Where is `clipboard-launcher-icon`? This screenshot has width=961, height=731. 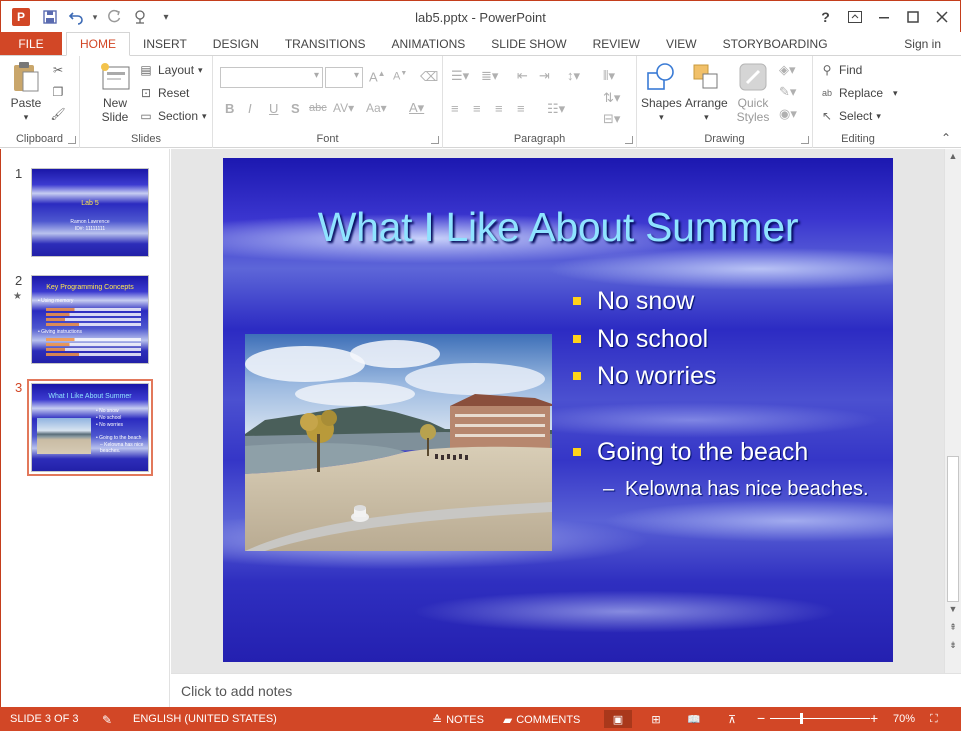
clipboard-launcher-icon is located at coordinates (72, 140).